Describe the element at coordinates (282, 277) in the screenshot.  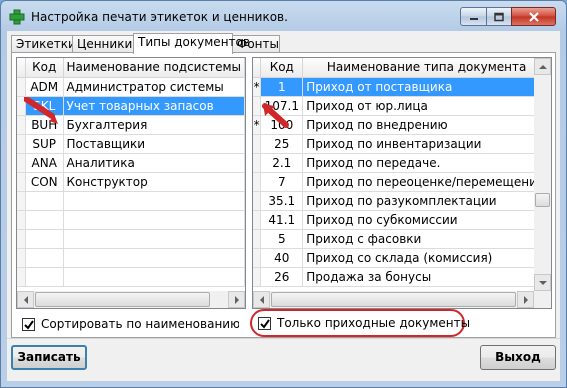
I see `cell-code: 26` at that location.